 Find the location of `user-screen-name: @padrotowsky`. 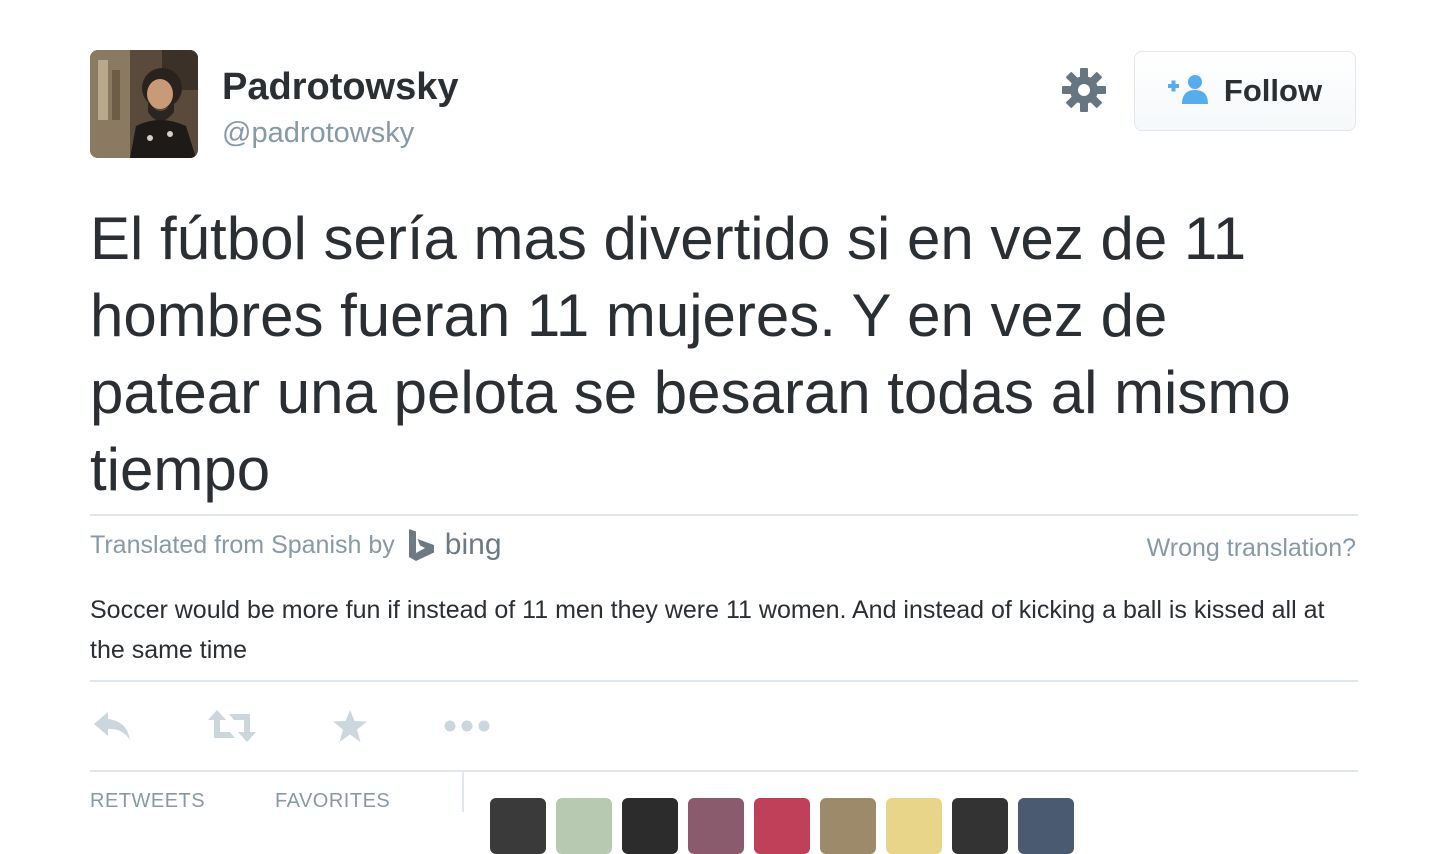

user-screen-name: @padrotowsky is located at coordinates (318, 133).